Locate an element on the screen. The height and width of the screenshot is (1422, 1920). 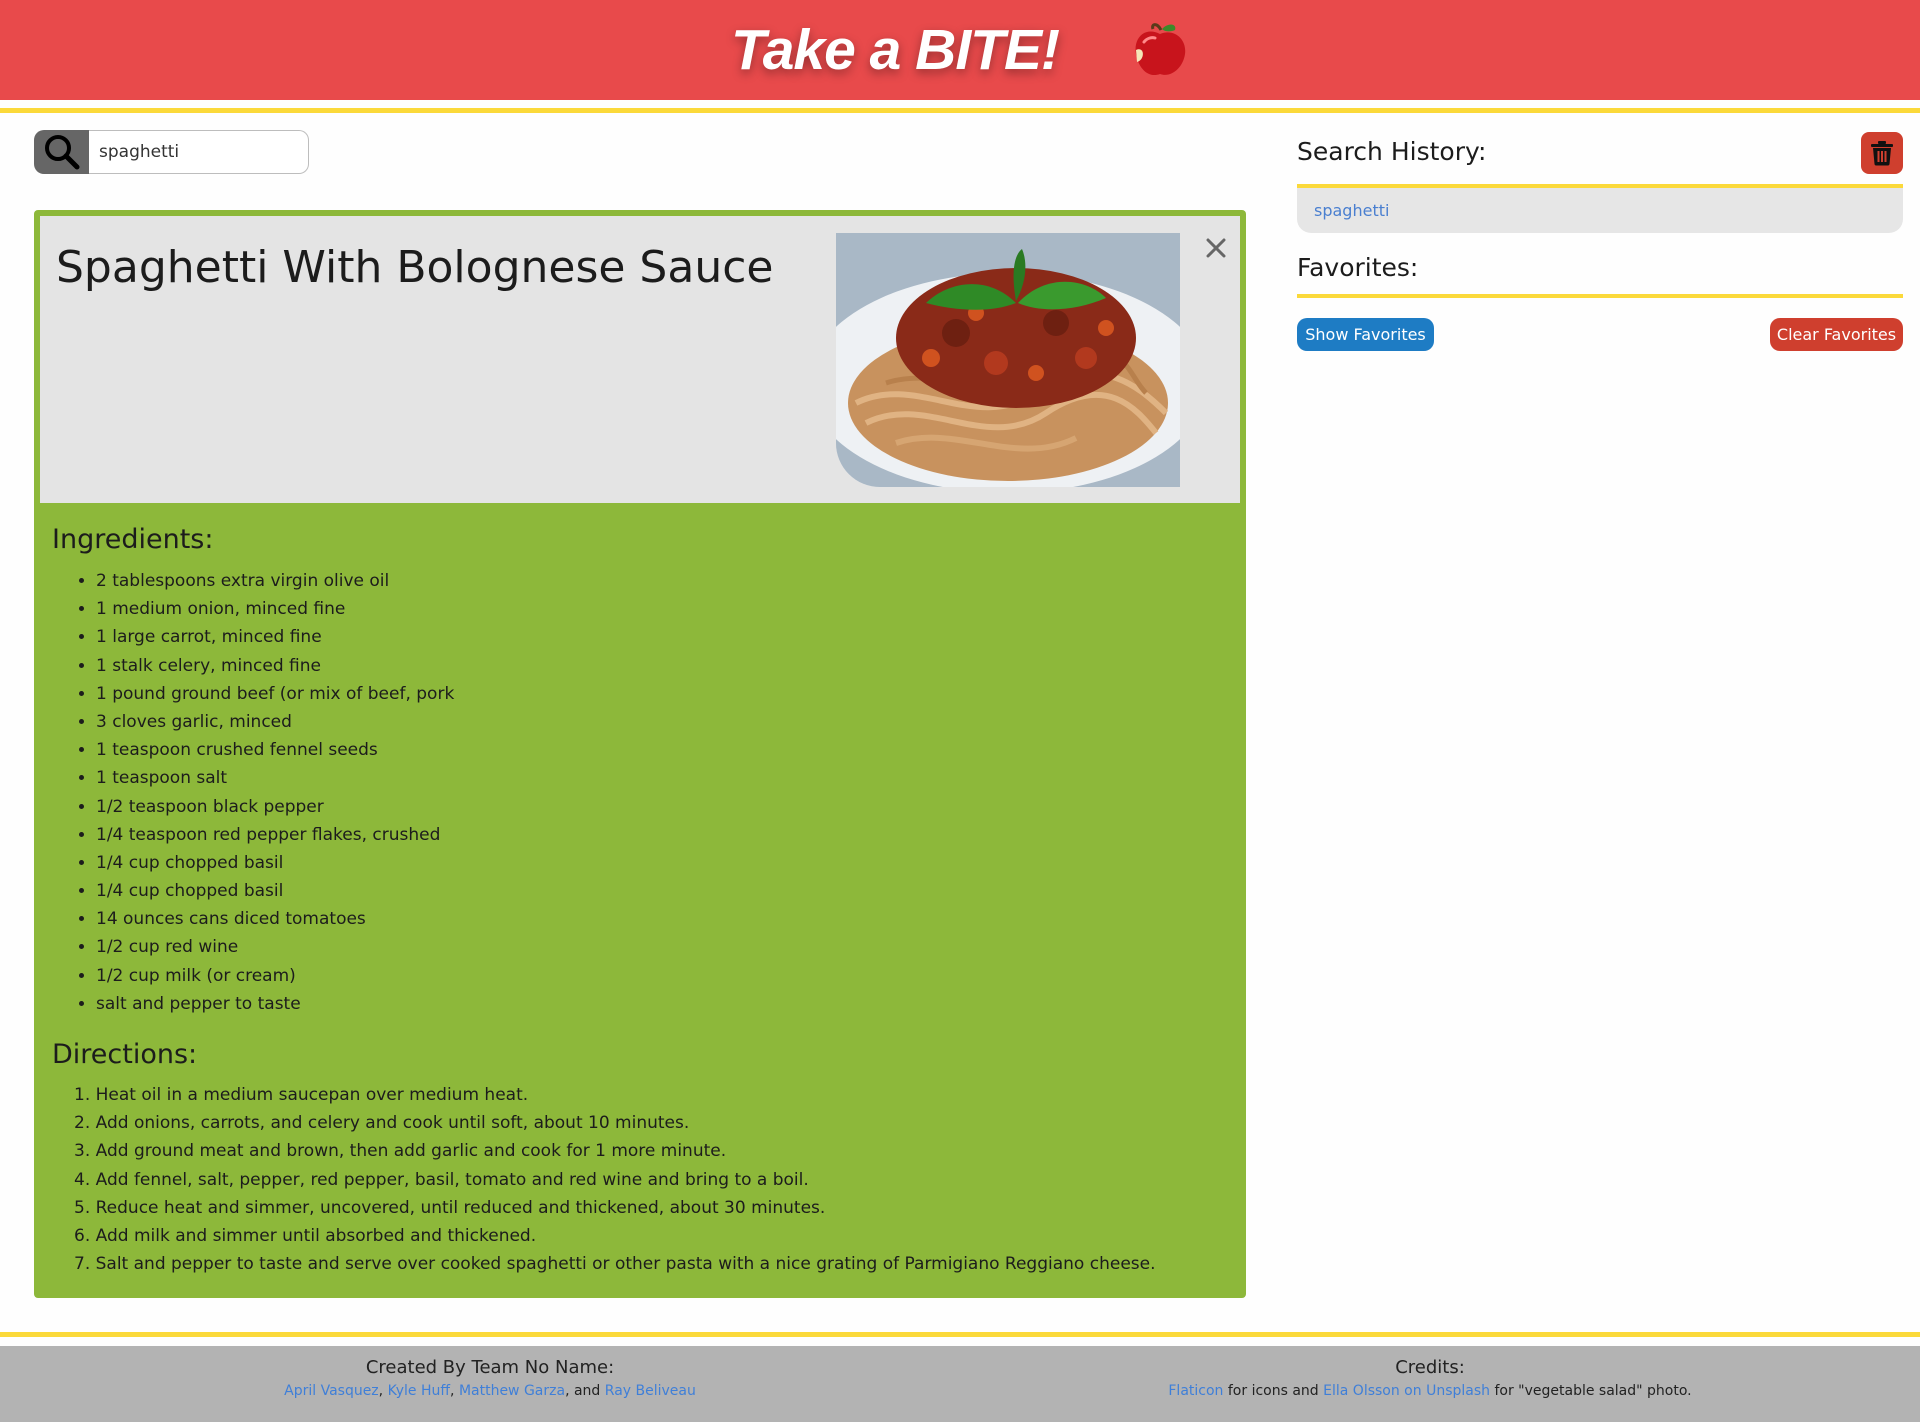
footer-team-title: Created By Team No Name: is located at coordinates (490, 1367).